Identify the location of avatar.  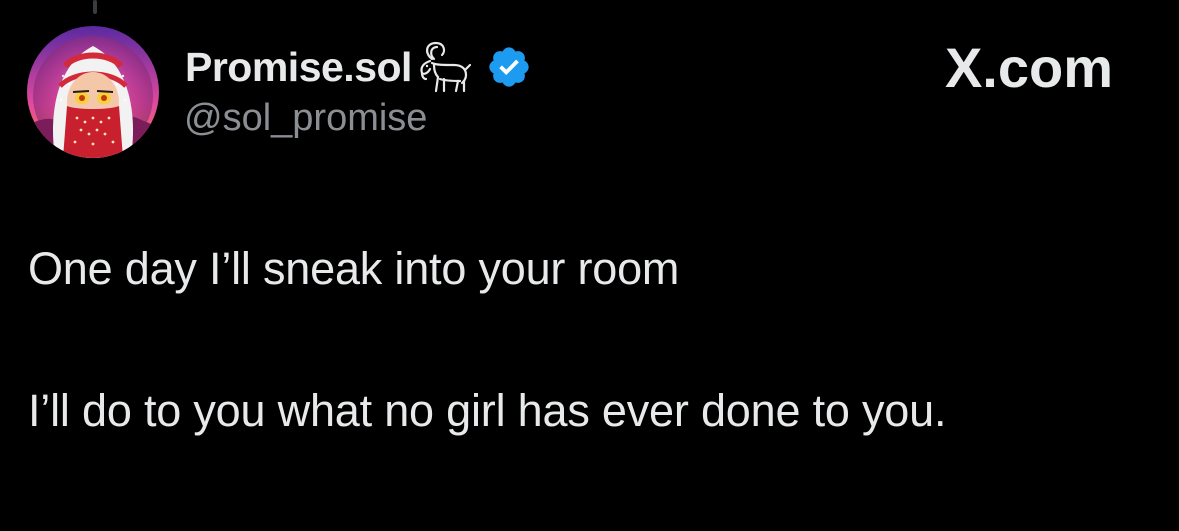
(93, 92).